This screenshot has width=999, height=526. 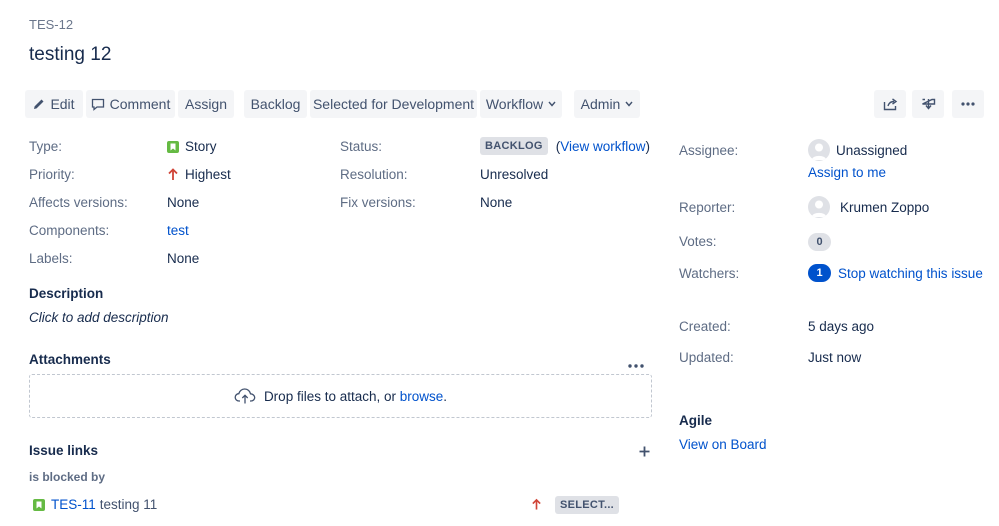 What do you see at coordinates (514, 146) in the screenshot?
I see `status-lozenge: BACKLOG` at bounding box center [514, 146].